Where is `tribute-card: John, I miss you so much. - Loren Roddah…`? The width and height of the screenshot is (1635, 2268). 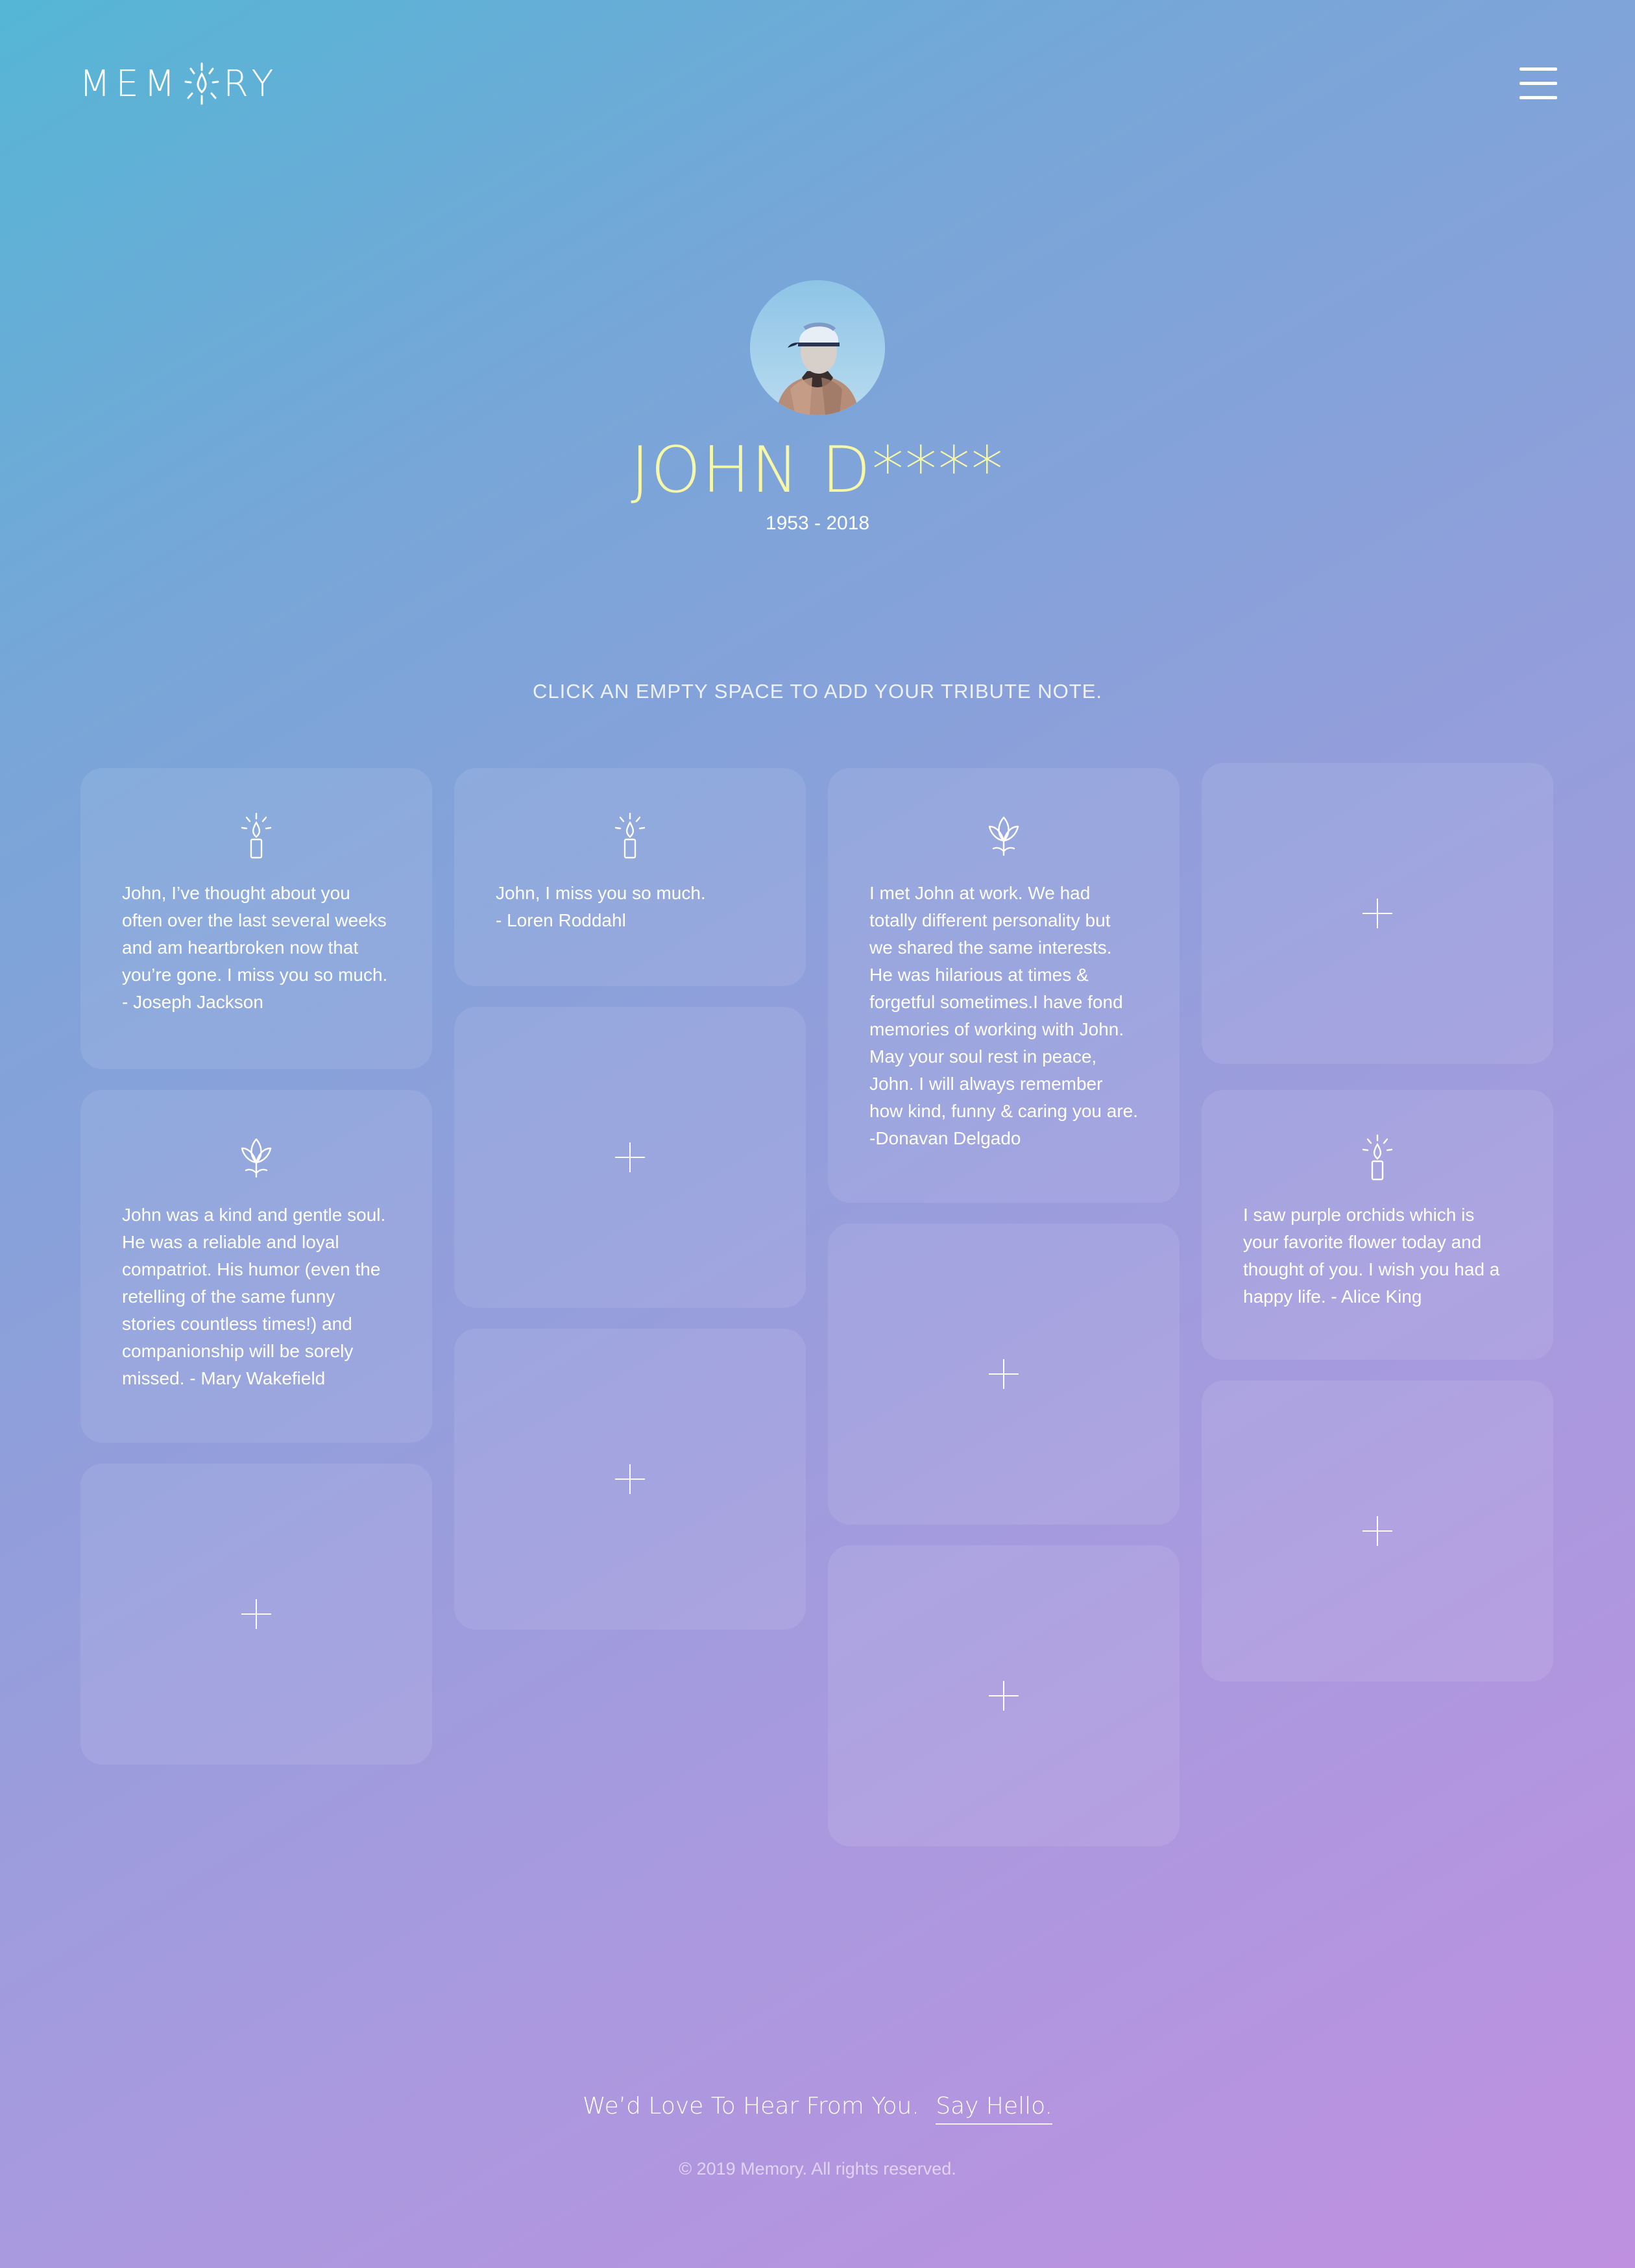 tribute-card: John, I miss you so much. - Loren Roddah… is located at coordinates (630, 877).